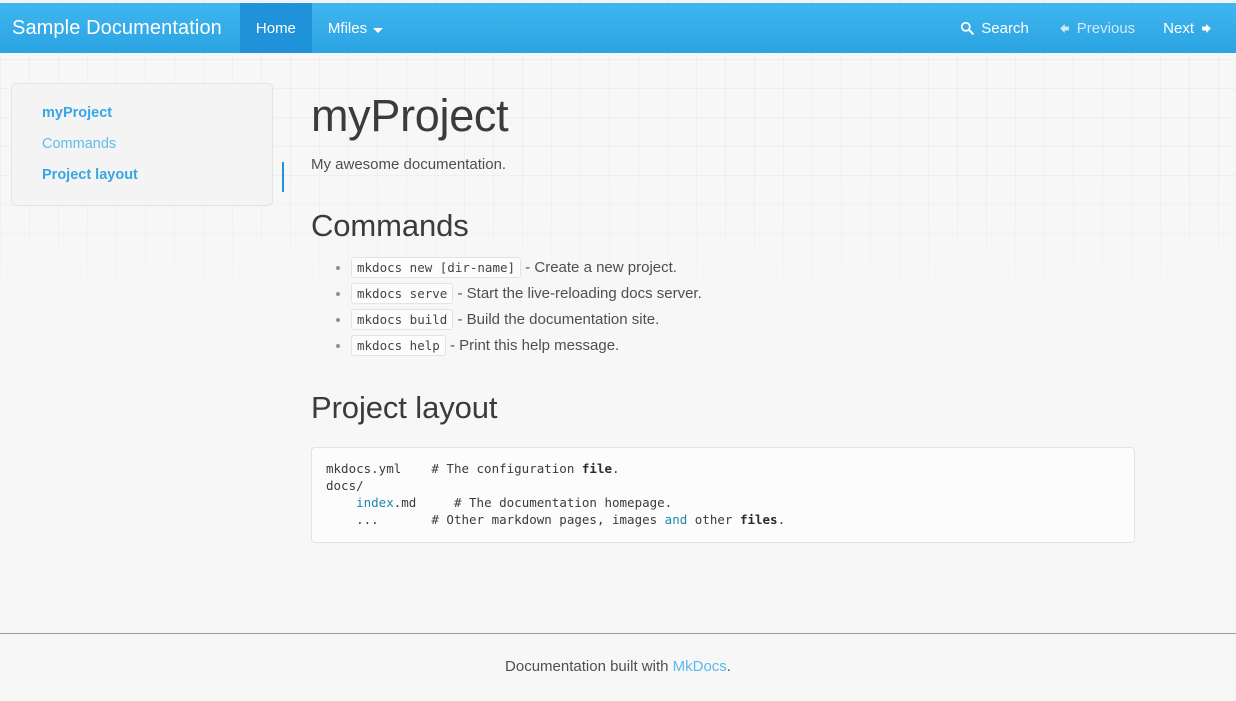 The width and height of the screenshot is (1236, 701). Describe the element at coordinates (532, 345) in the screenshot. I see `command-description: - Print this help message.` at that location.